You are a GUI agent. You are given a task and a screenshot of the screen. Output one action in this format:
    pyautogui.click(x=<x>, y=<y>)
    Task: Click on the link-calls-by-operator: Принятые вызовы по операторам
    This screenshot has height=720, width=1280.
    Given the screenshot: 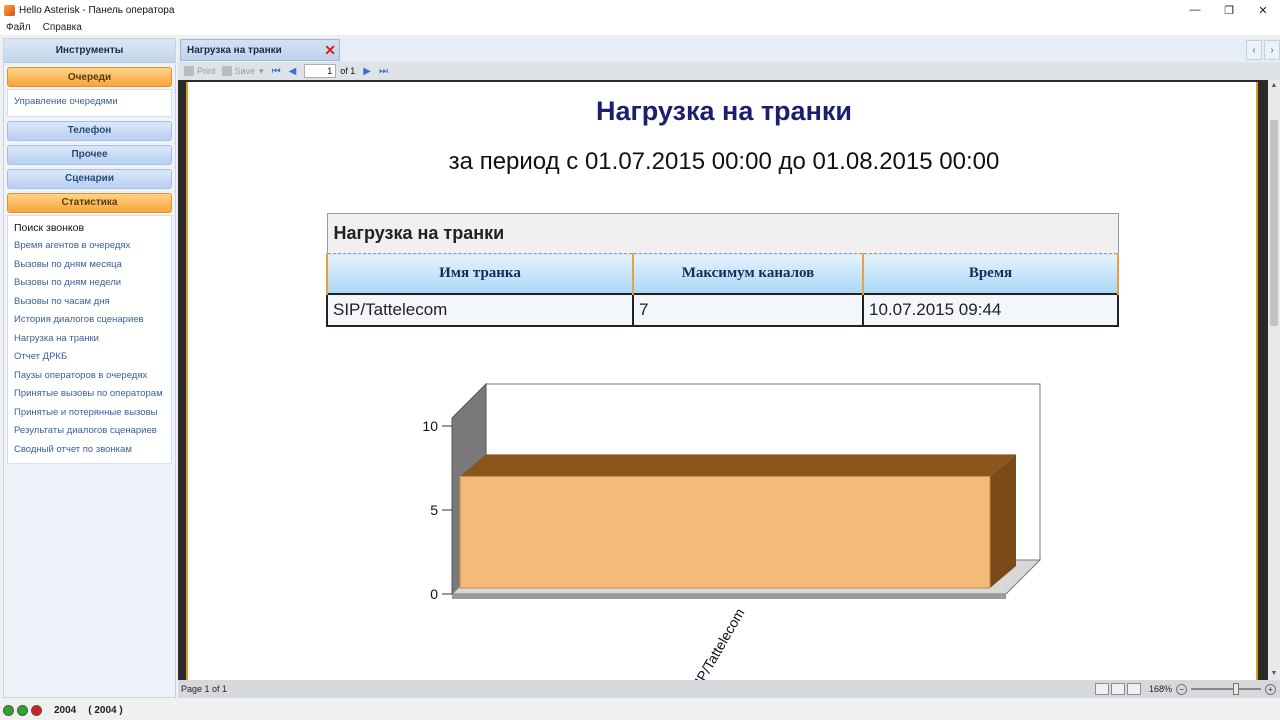 What is the action you would take?
    pyautogui.click(x=89, y=394)
    